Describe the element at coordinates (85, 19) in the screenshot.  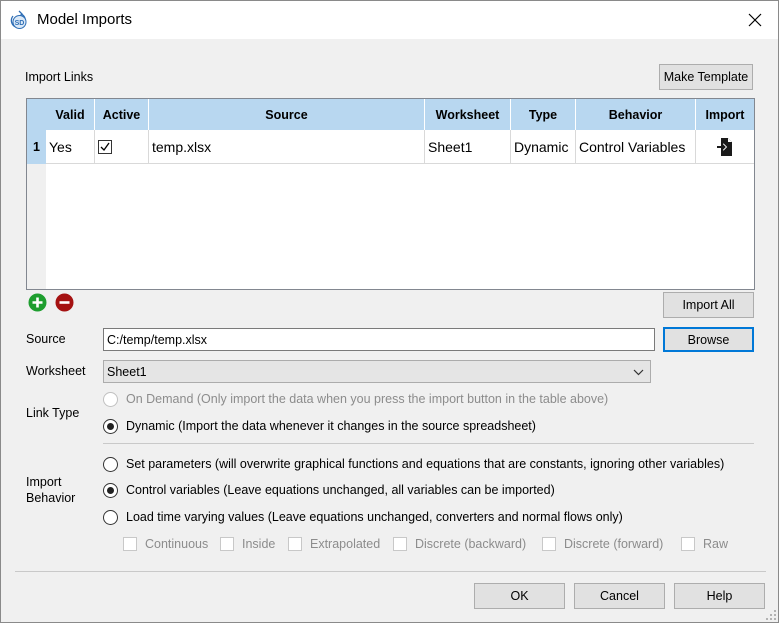
I see `window-title: Model Imports` at that location.